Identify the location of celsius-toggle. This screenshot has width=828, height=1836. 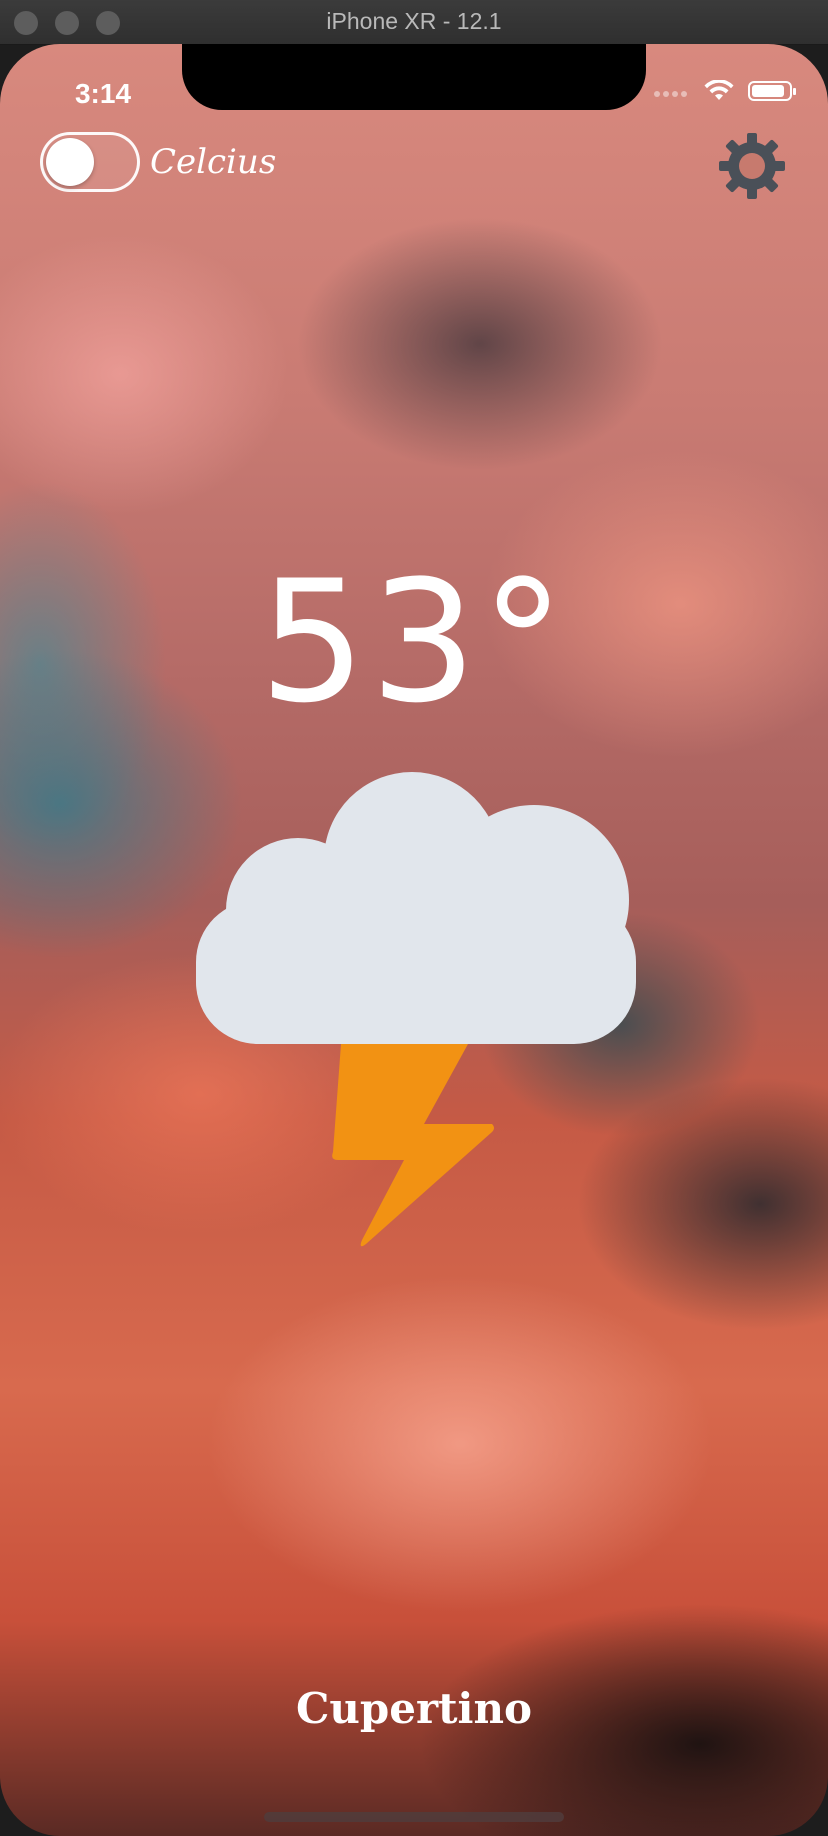
(90, 162).